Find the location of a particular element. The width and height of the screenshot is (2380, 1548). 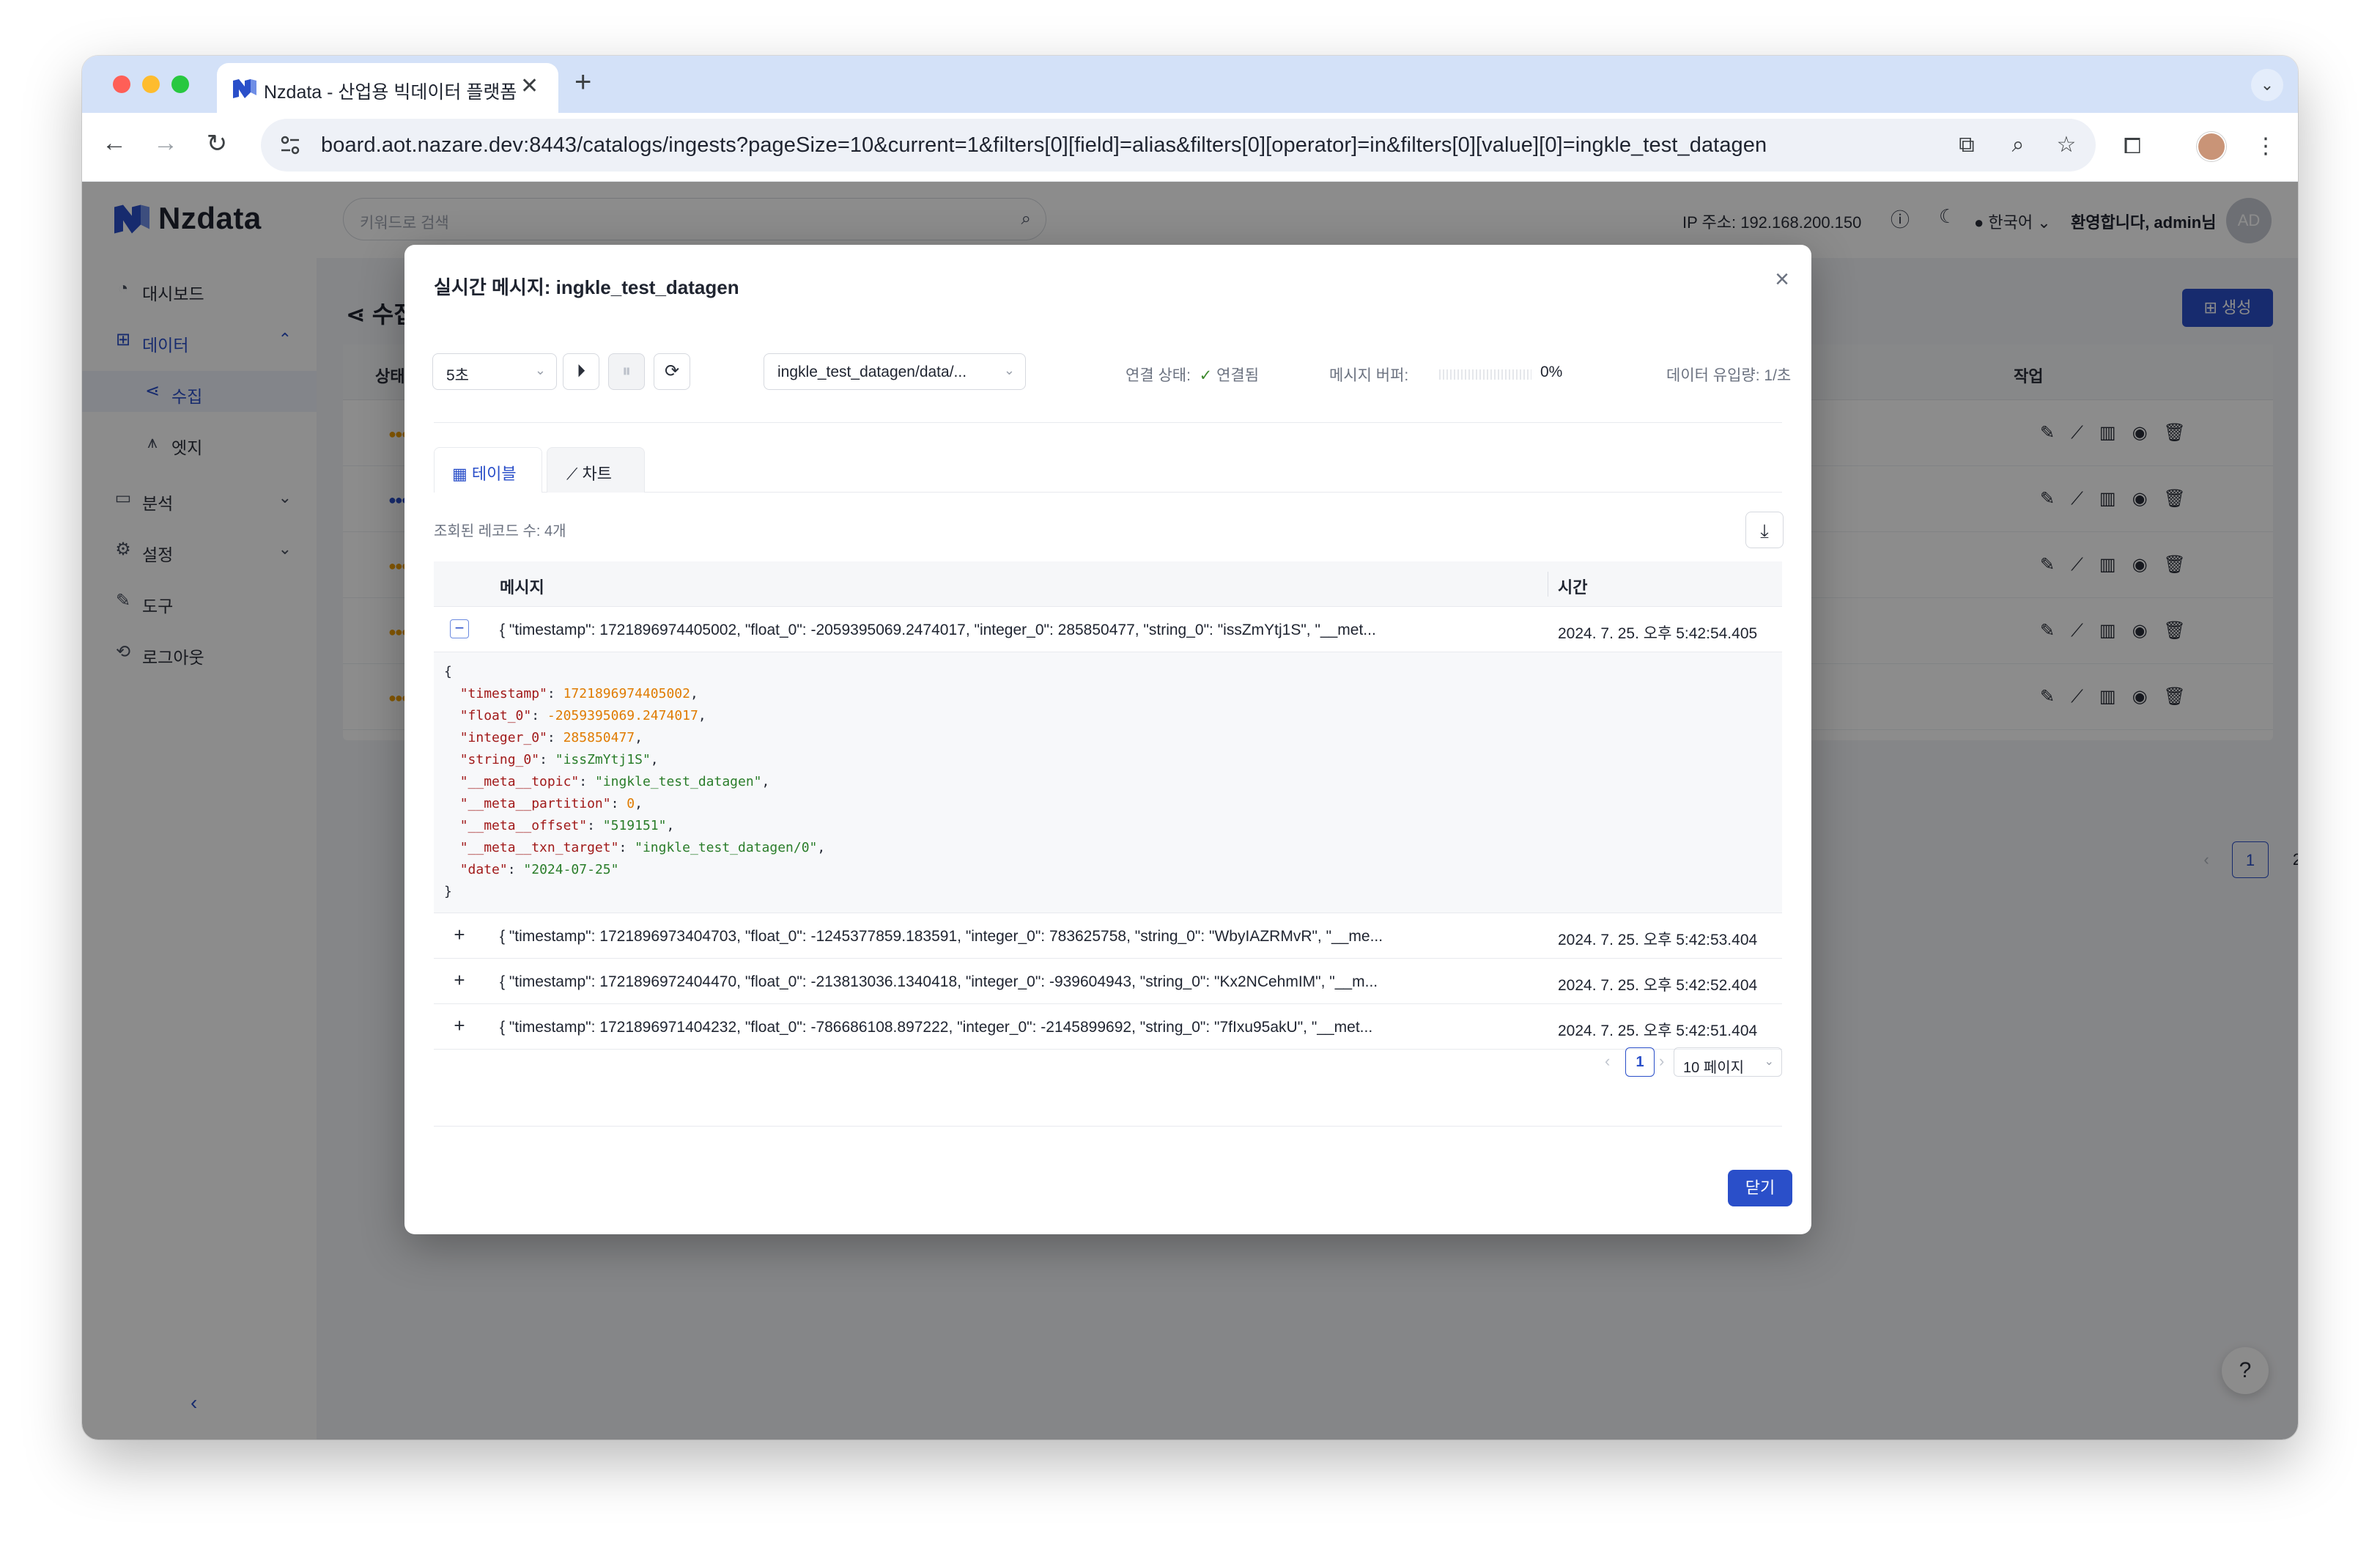

download-icon: ⤓ is located at coordinates (1764, 531).